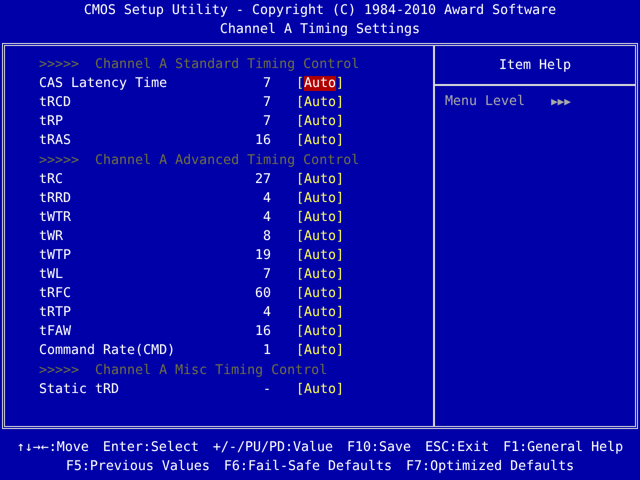  Describe the element at coordinates (51, 274) in the screenshot. I see `setting-label: tWL` at that location.